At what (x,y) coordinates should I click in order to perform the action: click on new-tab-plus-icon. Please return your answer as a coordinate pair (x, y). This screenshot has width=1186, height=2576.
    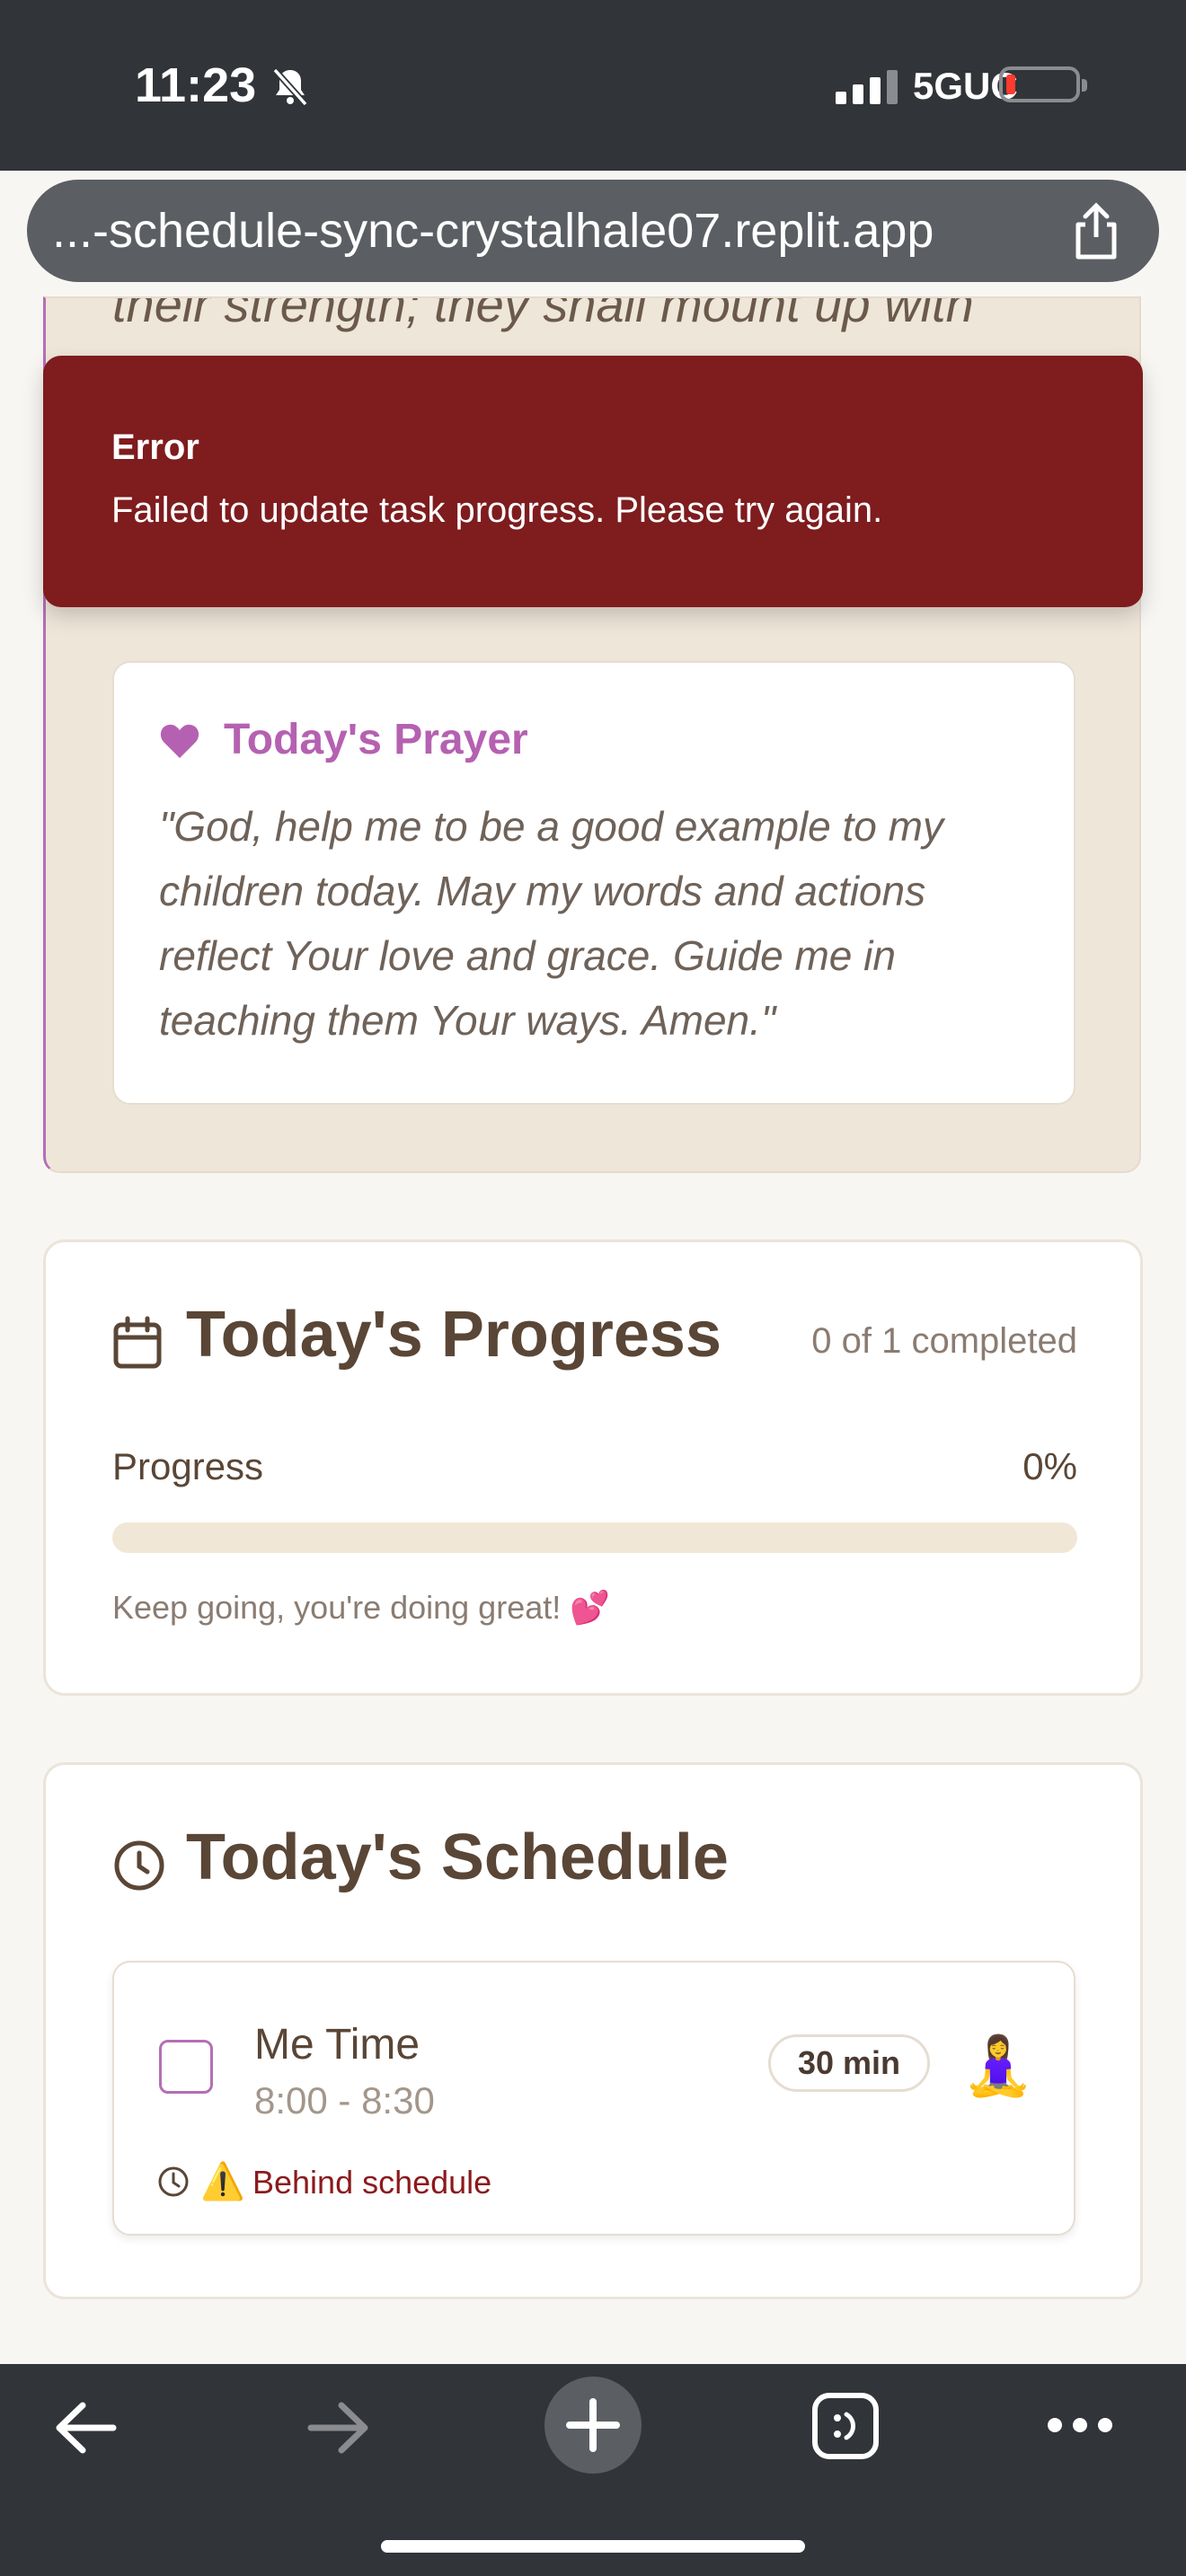
    Looking at the image, I should click on (593, 2425).